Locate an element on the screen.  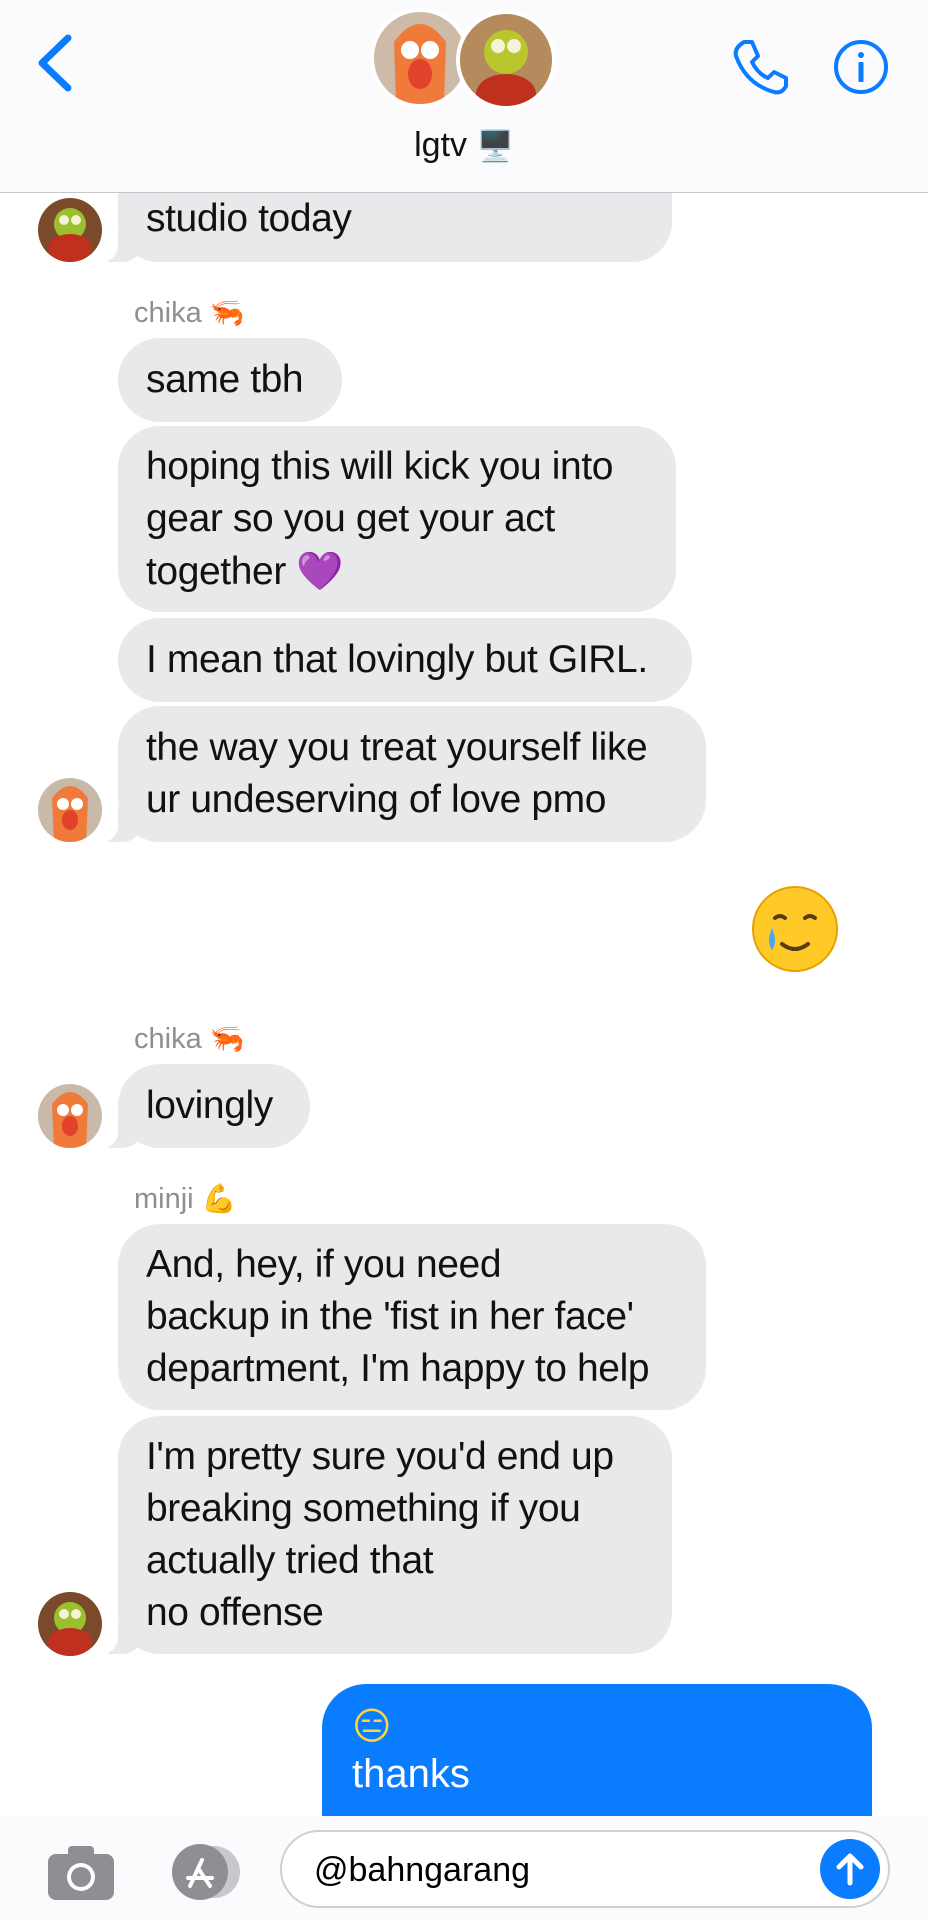
chat-title: lgtv 🖥️ is located at coordinates (464, 145).